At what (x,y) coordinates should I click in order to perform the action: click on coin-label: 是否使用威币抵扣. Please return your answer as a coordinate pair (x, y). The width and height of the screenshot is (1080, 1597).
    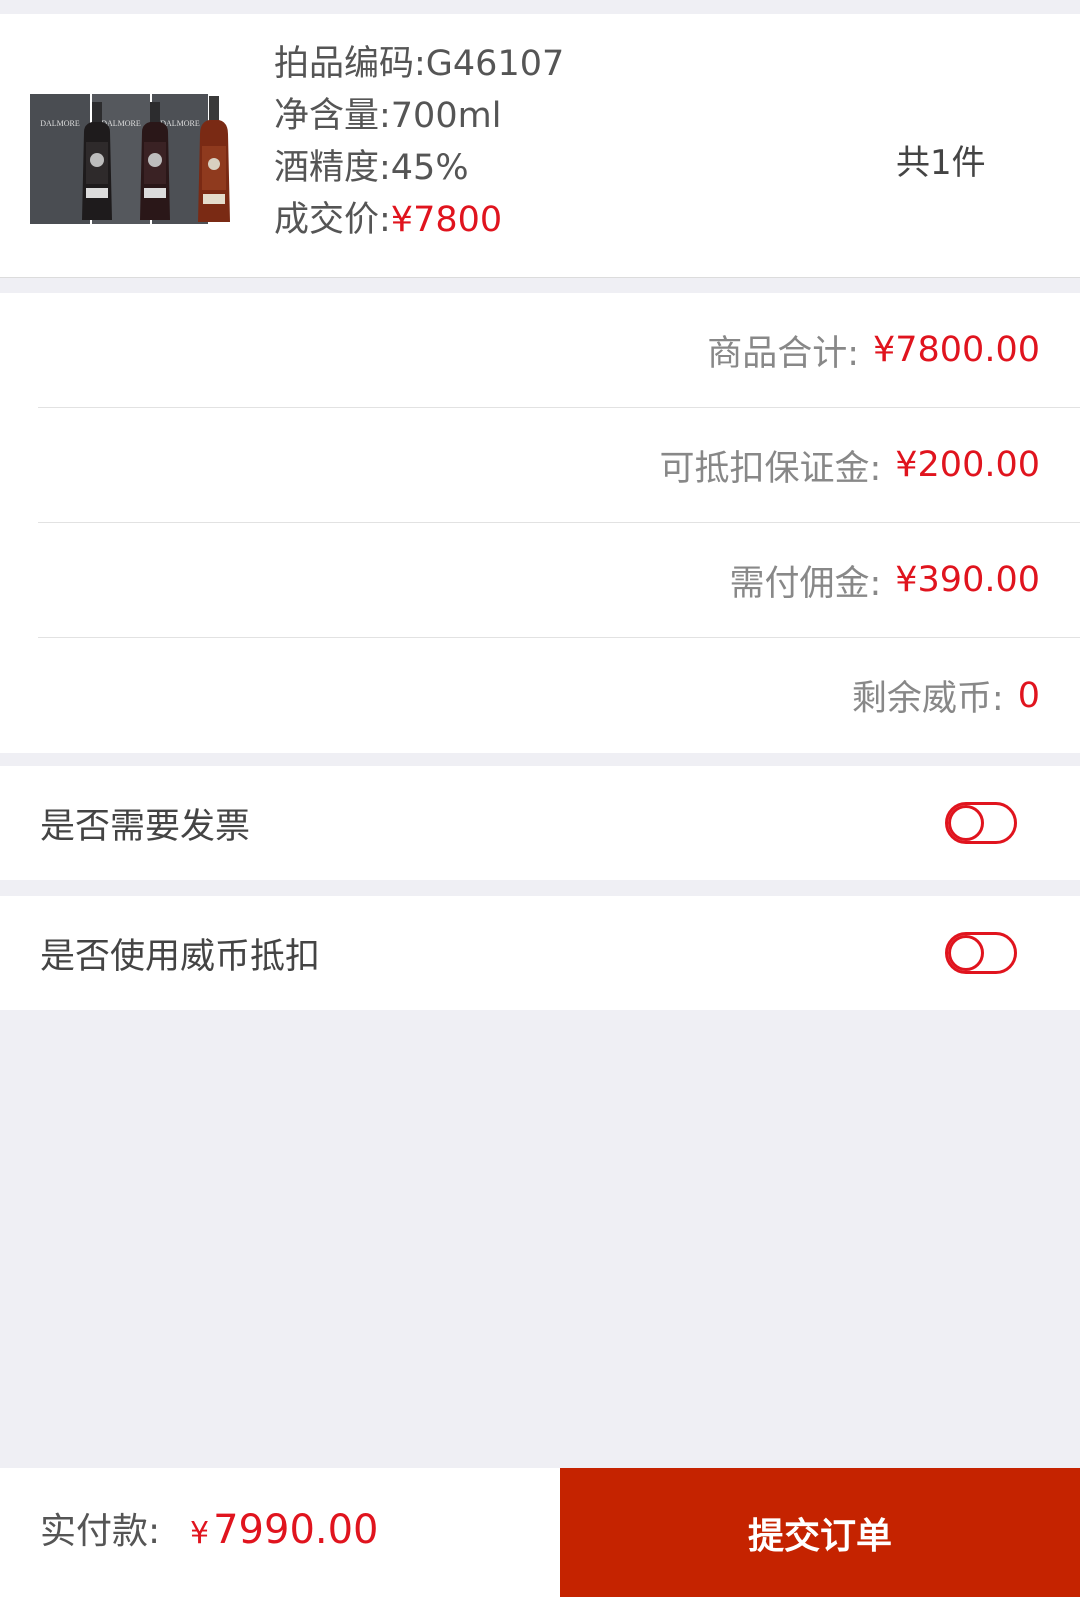
    Looking at the image, I should click on (180, 956).